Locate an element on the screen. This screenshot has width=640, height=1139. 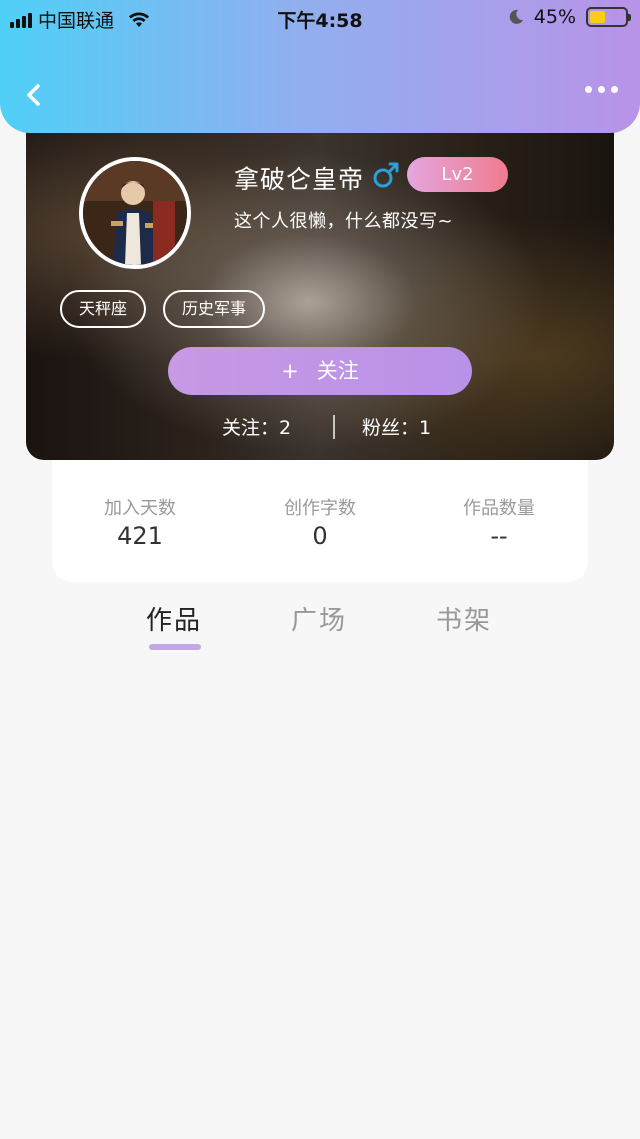
profile-bio: 这个人很懒，什么都没写~ is located at coordinates (344, 221).